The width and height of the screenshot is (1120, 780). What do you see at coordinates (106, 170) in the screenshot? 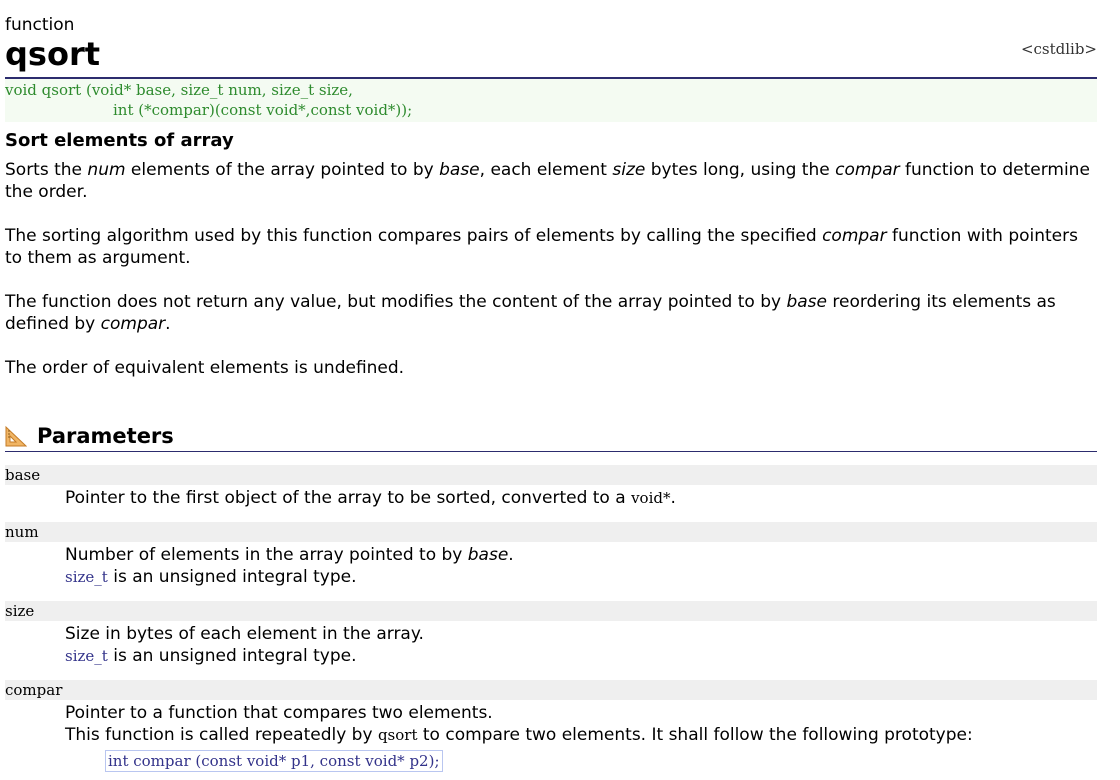
I see `param-ref-num: num` at bounding box center [106, 170].